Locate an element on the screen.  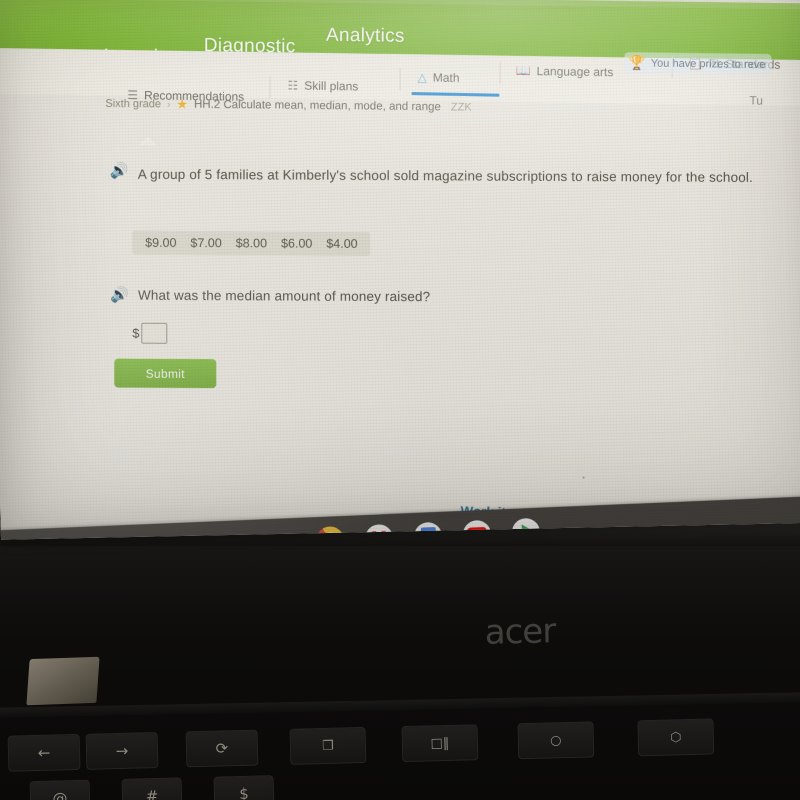
subnav-label: Skill plans is located at coordinates (331, 86).